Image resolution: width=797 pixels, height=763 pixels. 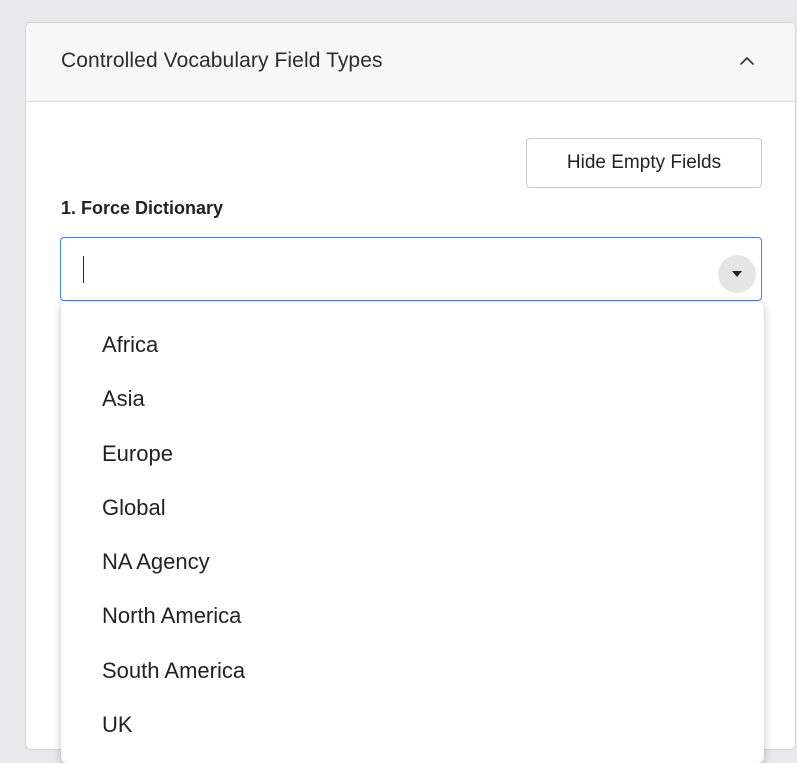 What do you see at coordinates (222, 60) in the screenshot?
I see `panel-title: Controlled Vocabulary Field Types` at bounding box center [222, 60].